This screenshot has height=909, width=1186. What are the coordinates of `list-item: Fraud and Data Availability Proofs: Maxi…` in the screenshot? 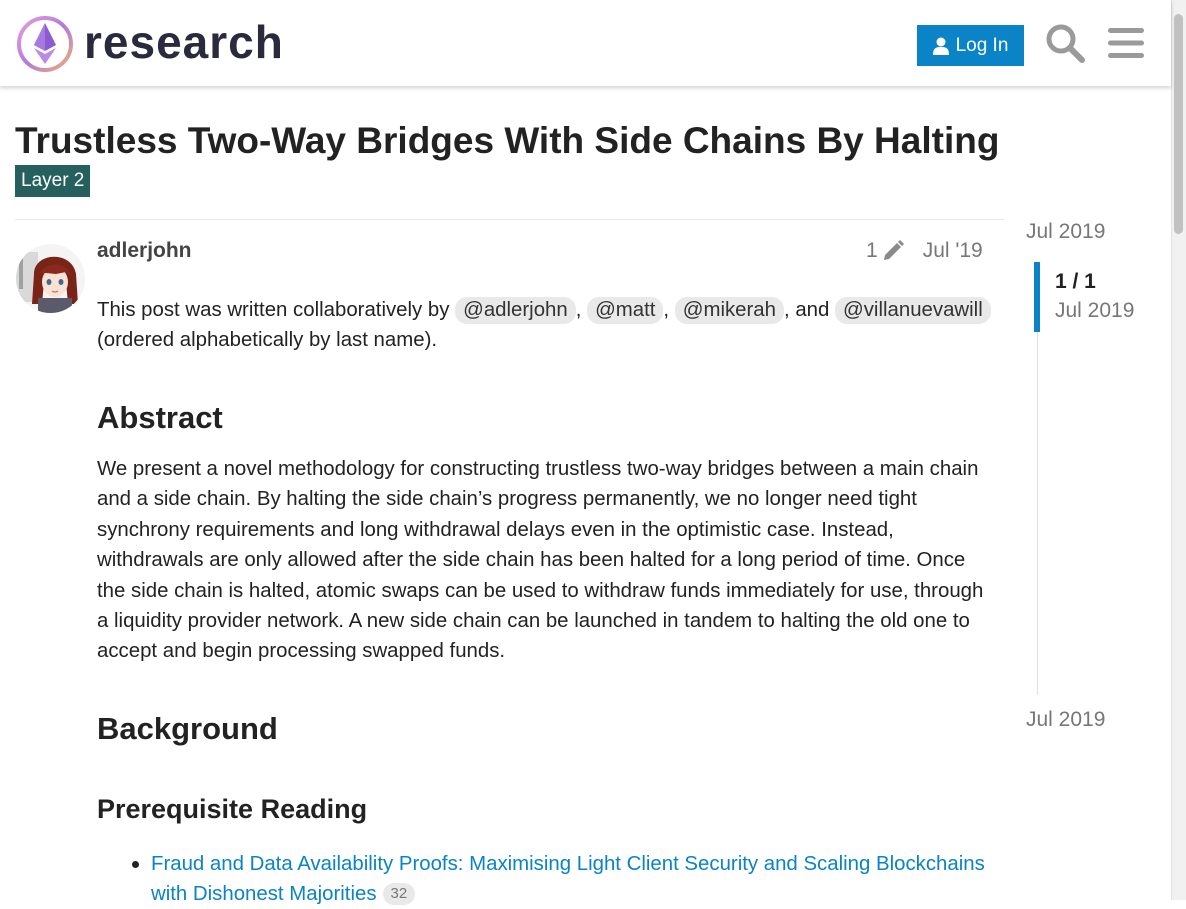 It's located at (544, 879).